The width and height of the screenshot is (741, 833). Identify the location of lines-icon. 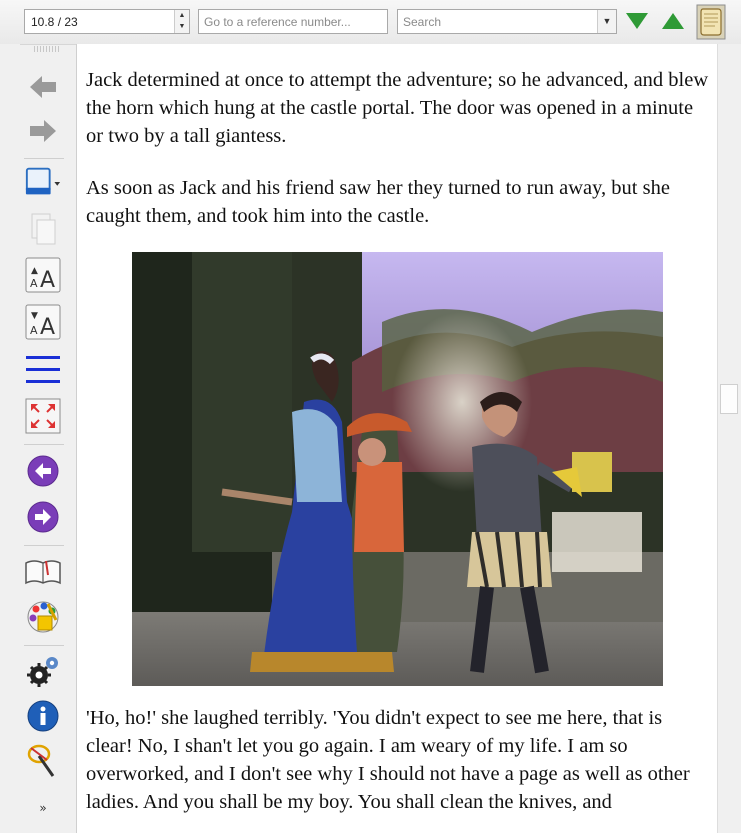
(43, 370).